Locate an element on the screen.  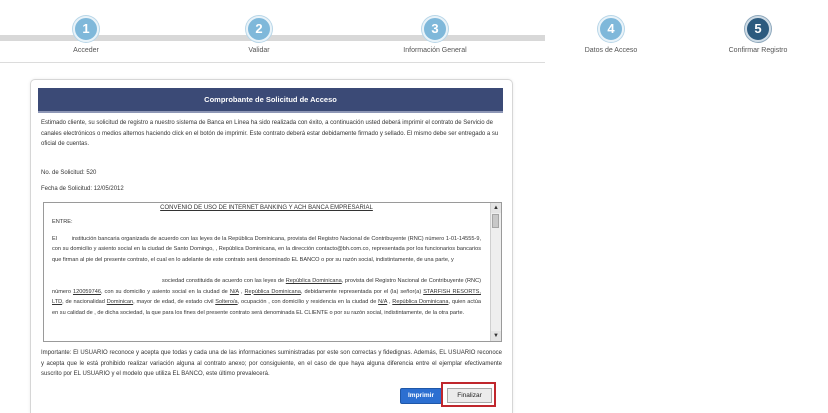
scrollbar-thumb is located at coordinates (495, 221).